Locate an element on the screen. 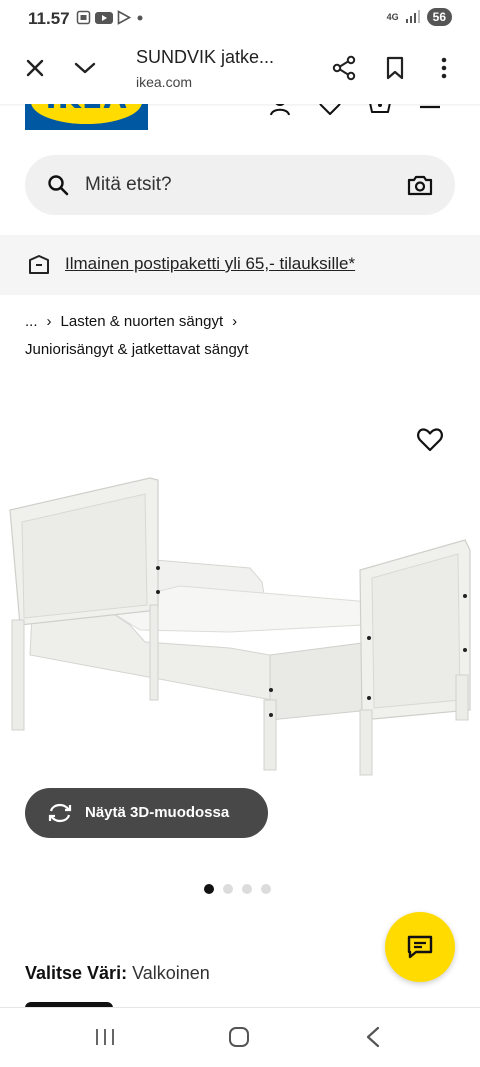 This screenshot has height=1067, width=480. search-bar: Mitä etsit? is located at coordinates (240, 185).